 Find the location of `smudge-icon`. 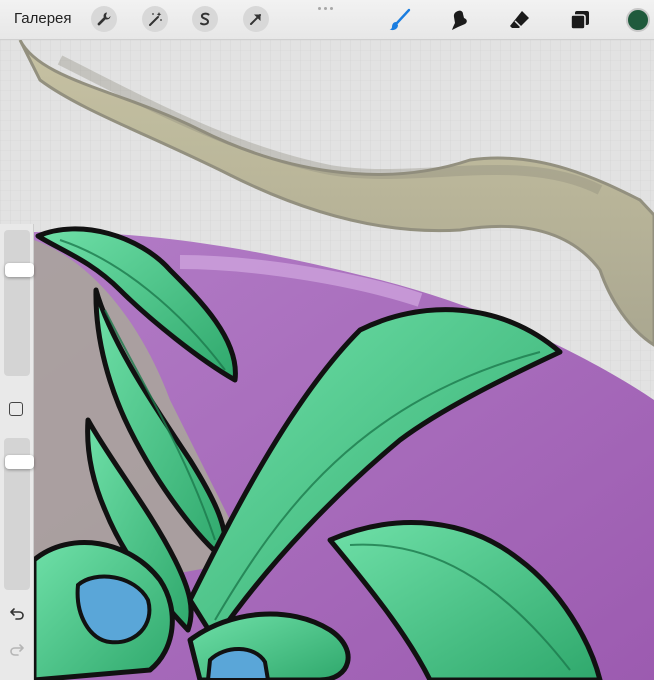

smudge-icon is located at coordinates (459, 20).